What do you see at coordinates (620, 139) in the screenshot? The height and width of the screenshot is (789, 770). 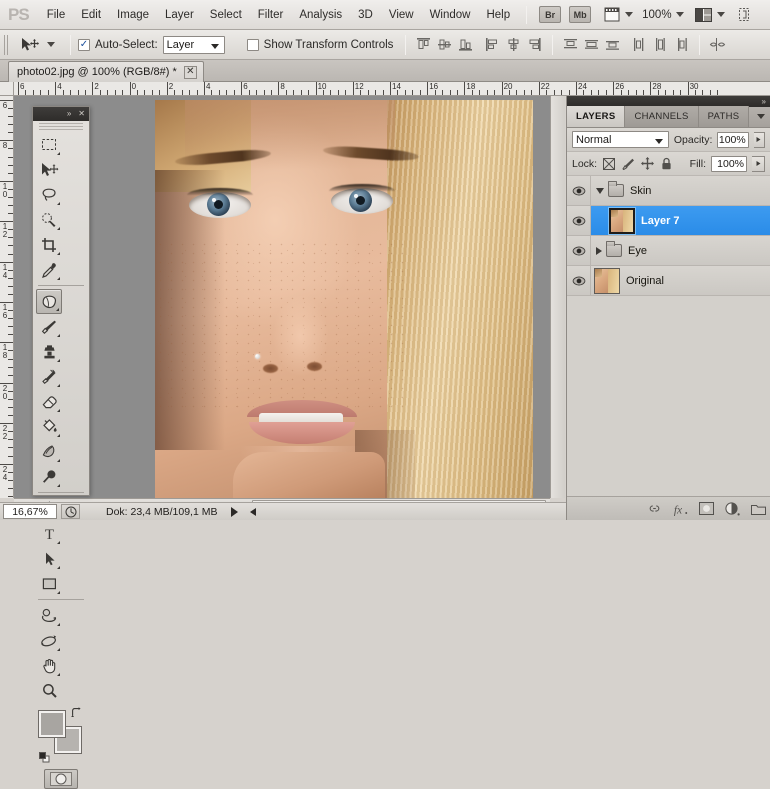 I see `blend-mode-dropdown: Normal` at bounding box center [620, 139].